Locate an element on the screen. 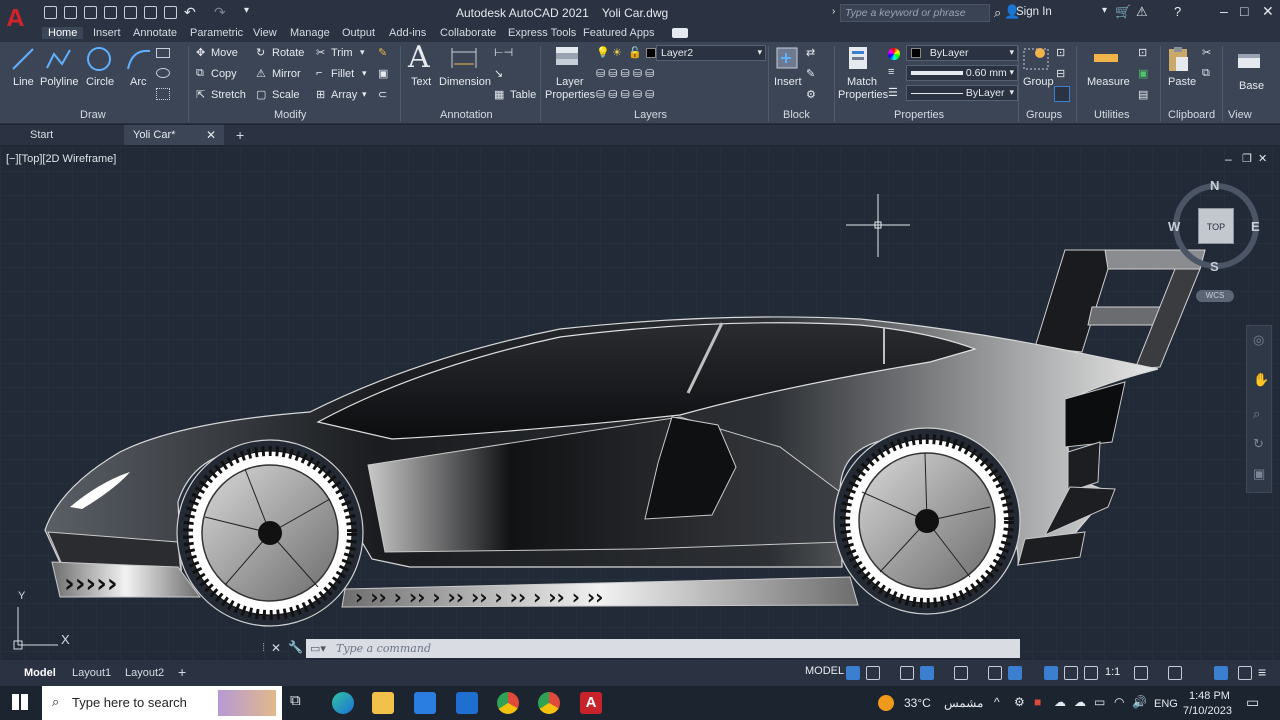 Image resolution: width=1280 pixels, height=720 pixels. windows-start-icon is located at coordinates (20, 702).